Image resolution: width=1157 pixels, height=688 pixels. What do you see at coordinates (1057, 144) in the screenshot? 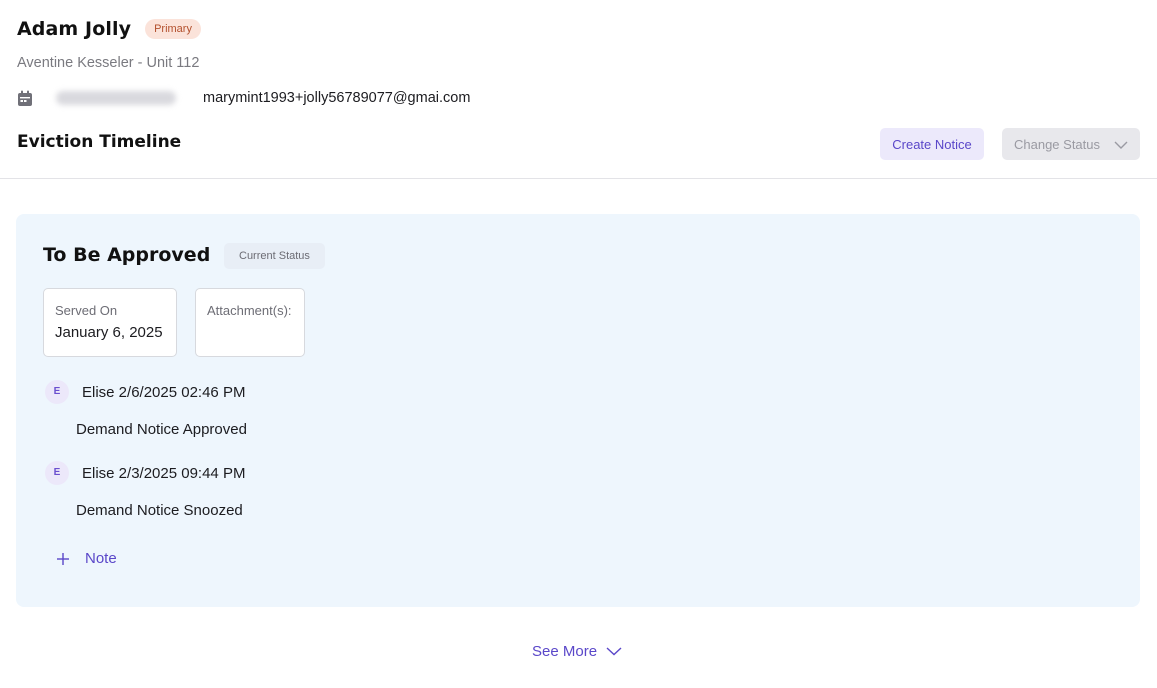
I see `change-status-label: Change Status` at bounding box center [1057, 144].